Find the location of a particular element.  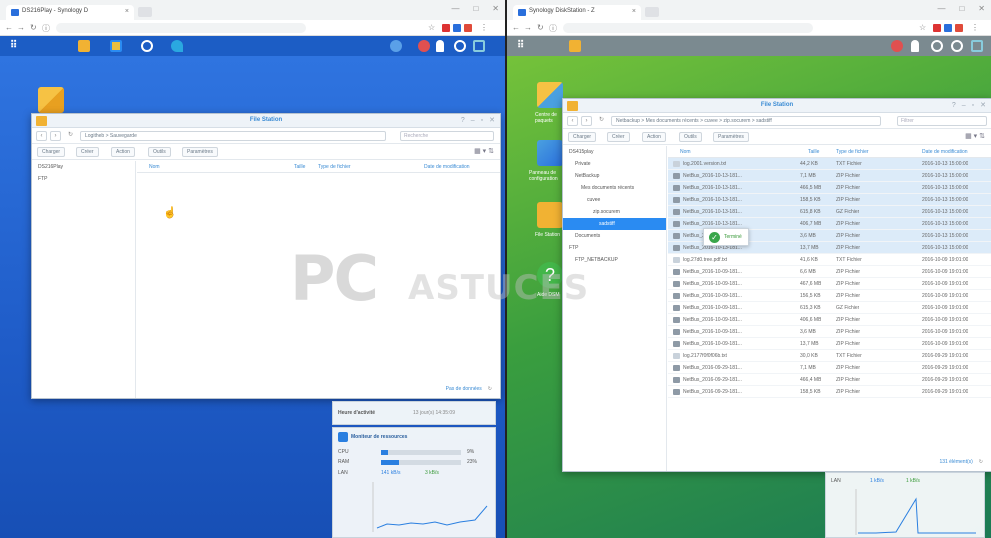

tools-button: Outils is located at coordinates (159, 152).